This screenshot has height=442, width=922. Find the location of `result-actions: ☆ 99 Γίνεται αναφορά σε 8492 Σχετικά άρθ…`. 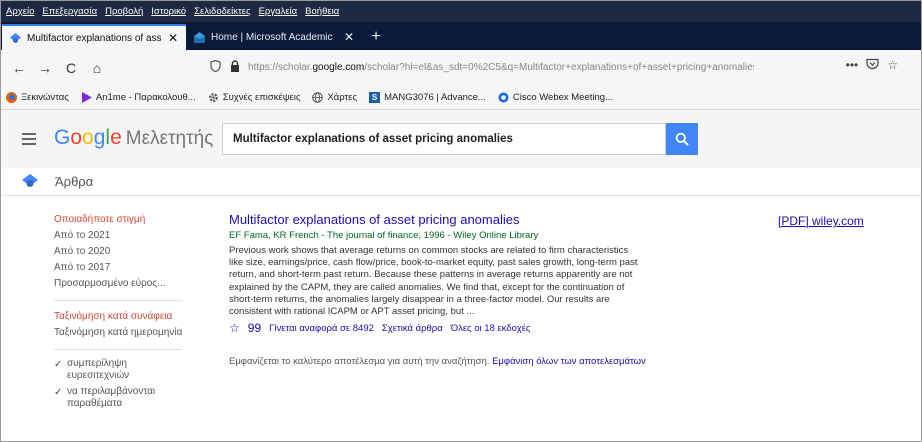

result-actions: ☆ 99 Γίνεται αναφορά σε 8492 Σχετικά άρθ… is located at coordinates (437, 328).